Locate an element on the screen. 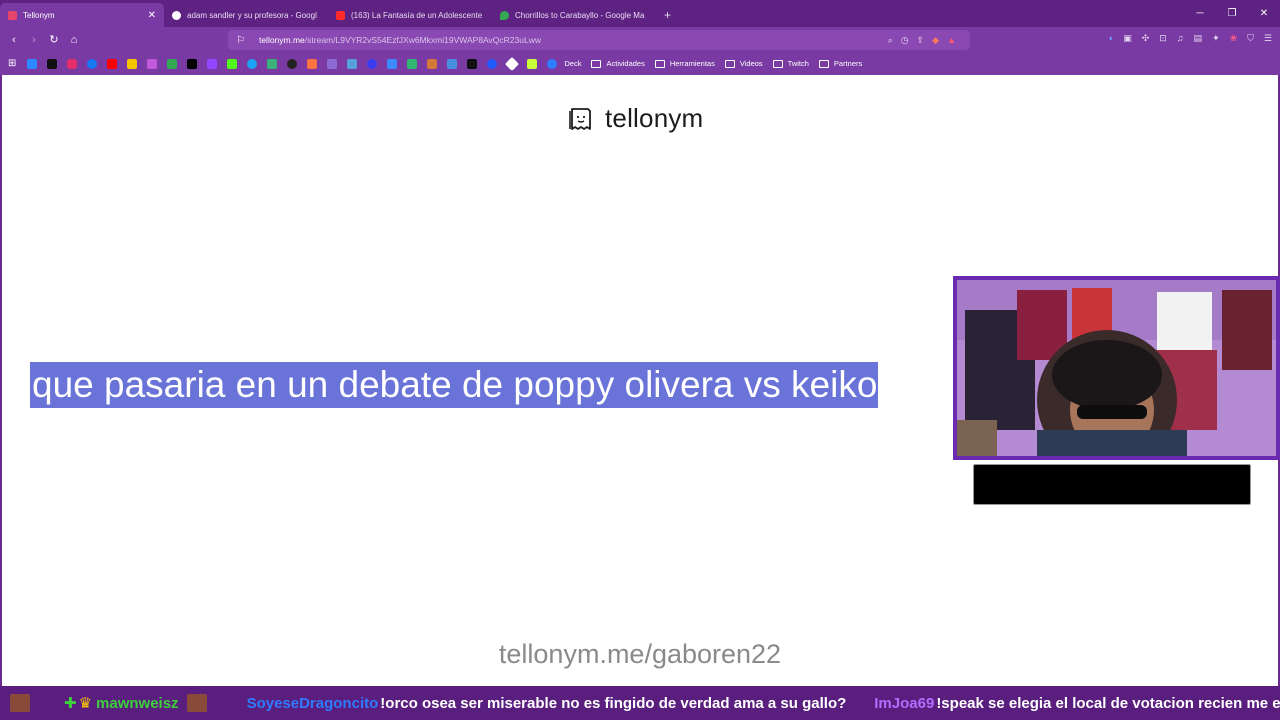 This screenshot has width=1280, height=720. brave-shields-icon: ◆ is located at coordinates (935, 40).